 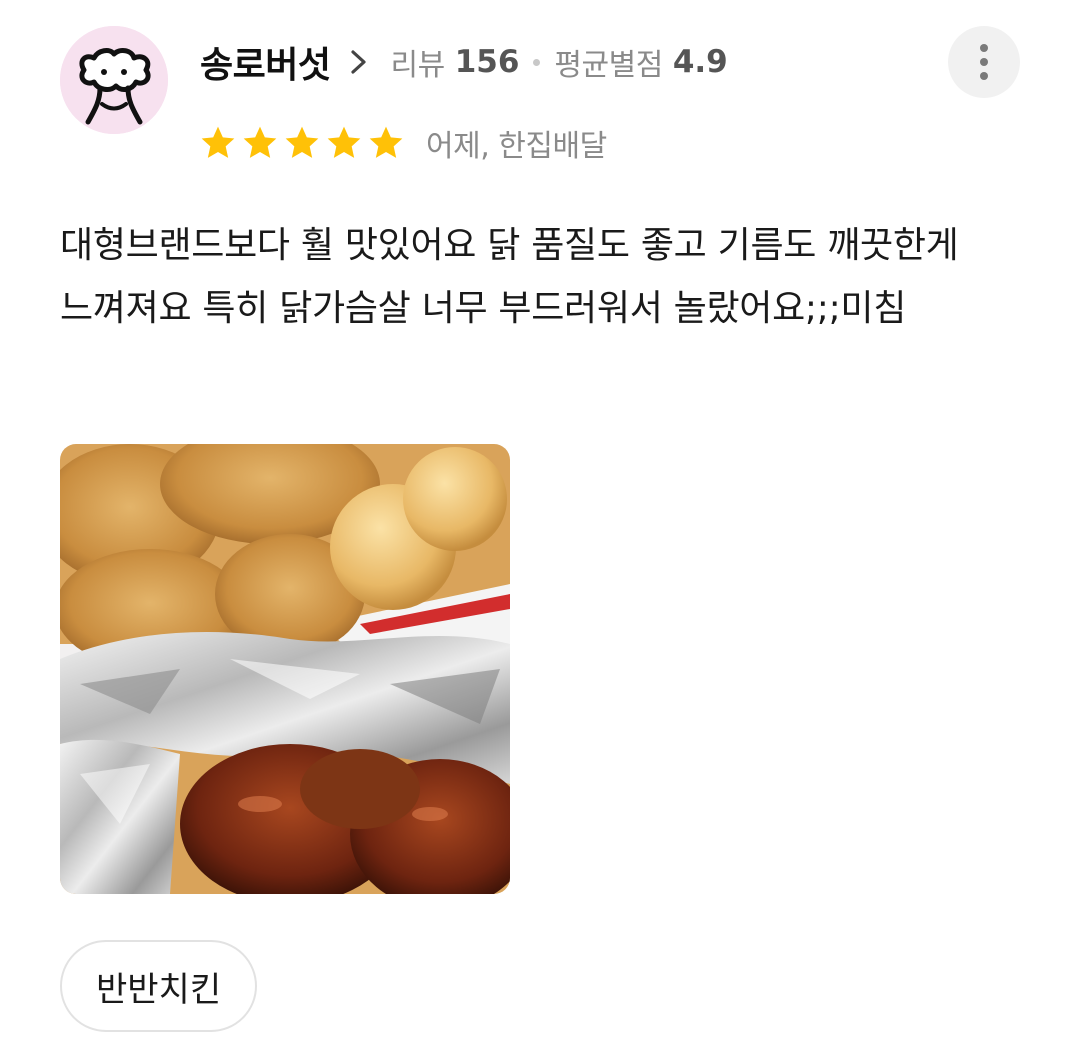 I want to click on chevron-right-icon, so click(x=359, y=62).